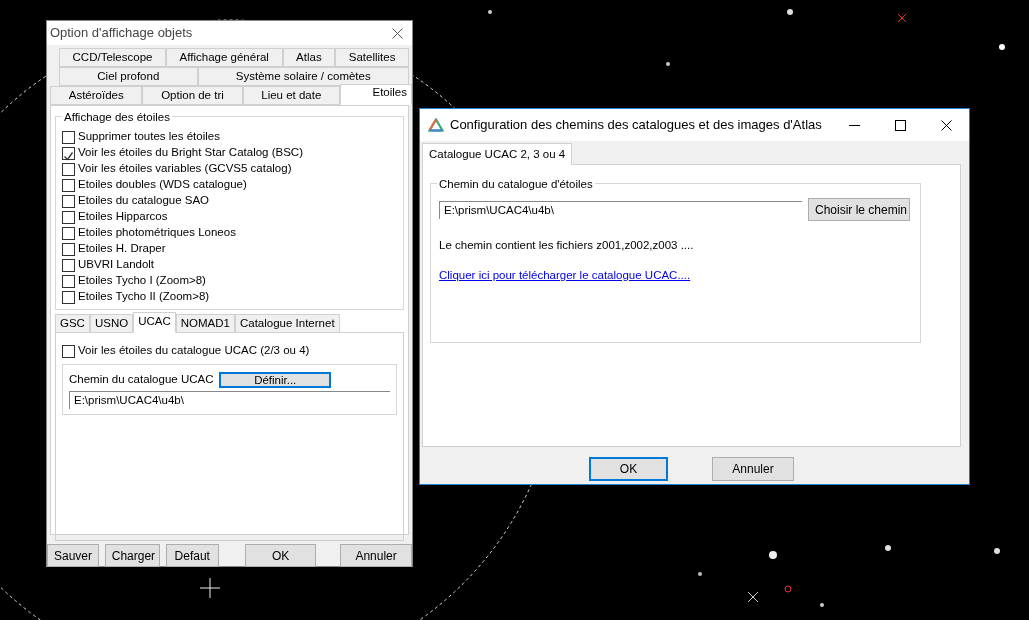 The image size is (1029, 620). Describe the element at coordinates (636, 125) in the screenshot. I see `window-title: Configuration des chemins des catalogues et des images d'Atlas` at that location.